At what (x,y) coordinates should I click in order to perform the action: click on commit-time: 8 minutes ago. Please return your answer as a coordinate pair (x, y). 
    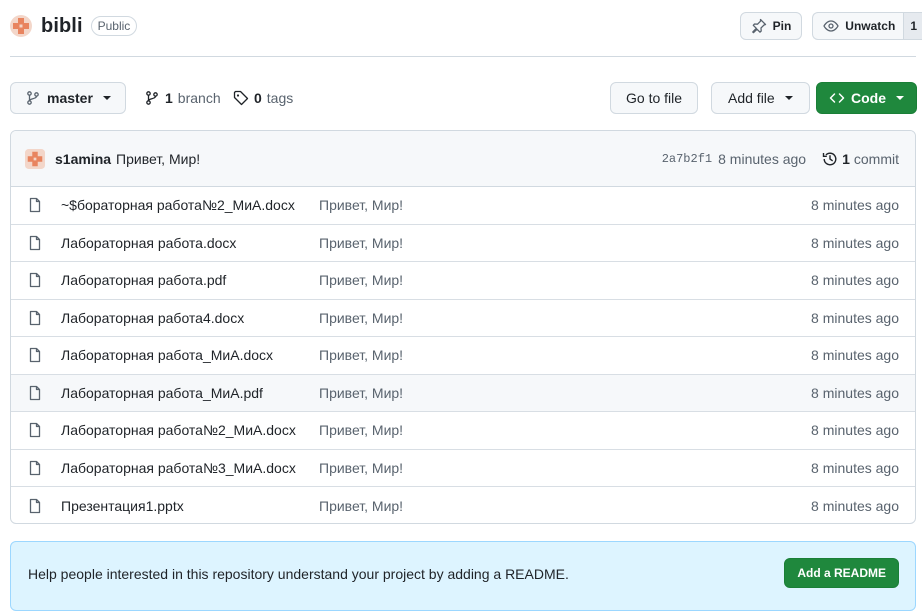
    Looking at the image, I should click on (762, 159).